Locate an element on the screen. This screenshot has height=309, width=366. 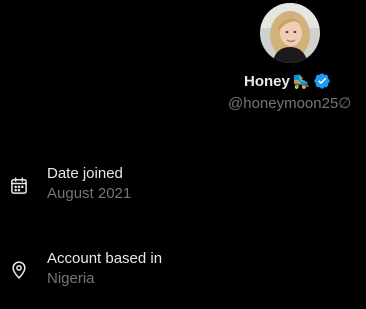
date-joined-value: August 2021 is located at coordinates (89, 193).